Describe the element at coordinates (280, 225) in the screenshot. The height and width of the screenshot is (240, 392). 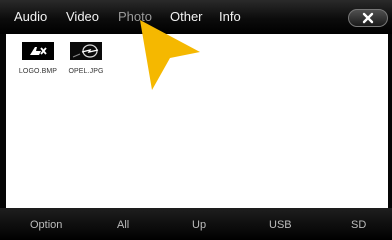
I see `usb-button: USB` at that location.